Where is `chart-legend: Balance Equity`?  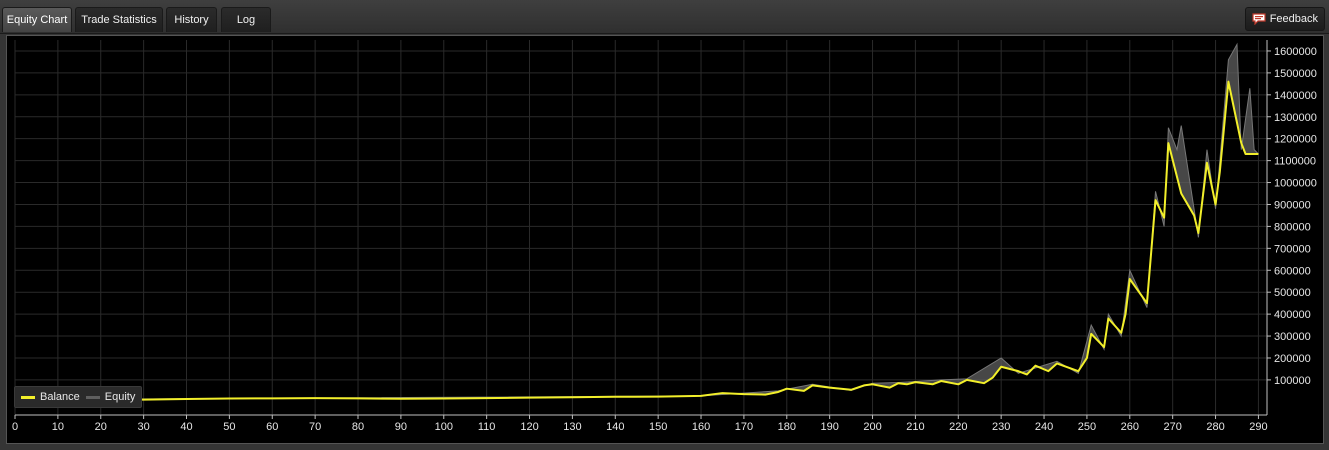 chart-legend: Balance Equity is located at coordinates (78, 397).